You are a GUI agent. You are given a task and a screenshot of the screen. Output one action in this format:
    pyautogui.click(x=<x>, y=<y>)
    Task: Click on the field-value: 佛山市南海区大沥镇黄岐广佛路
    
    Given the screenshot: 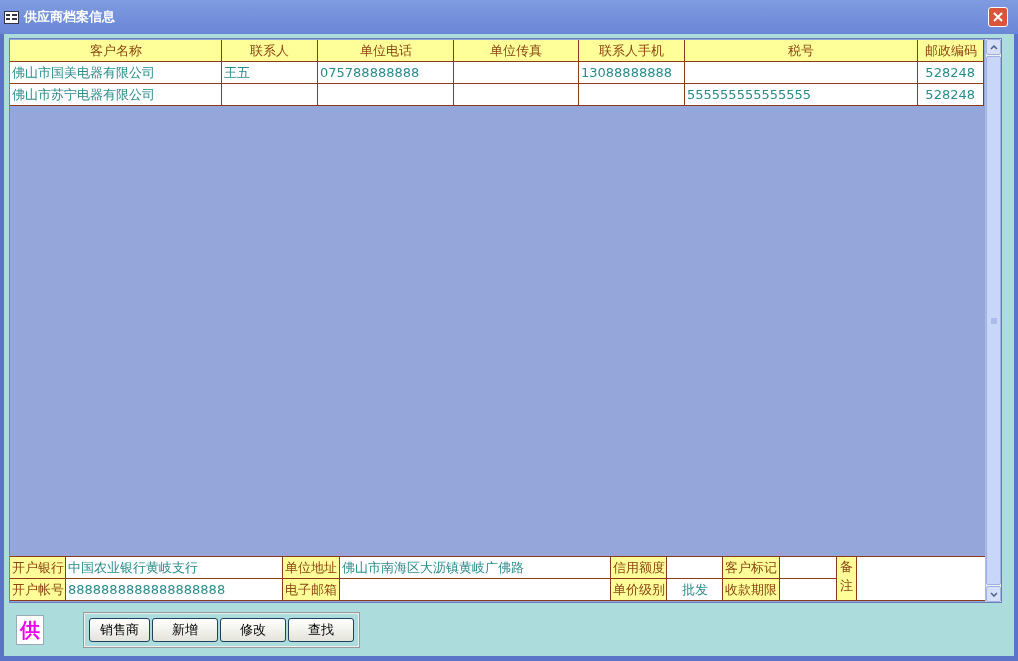 What is the action you would take?
    pyautogui.click(x=475, y=568)
    